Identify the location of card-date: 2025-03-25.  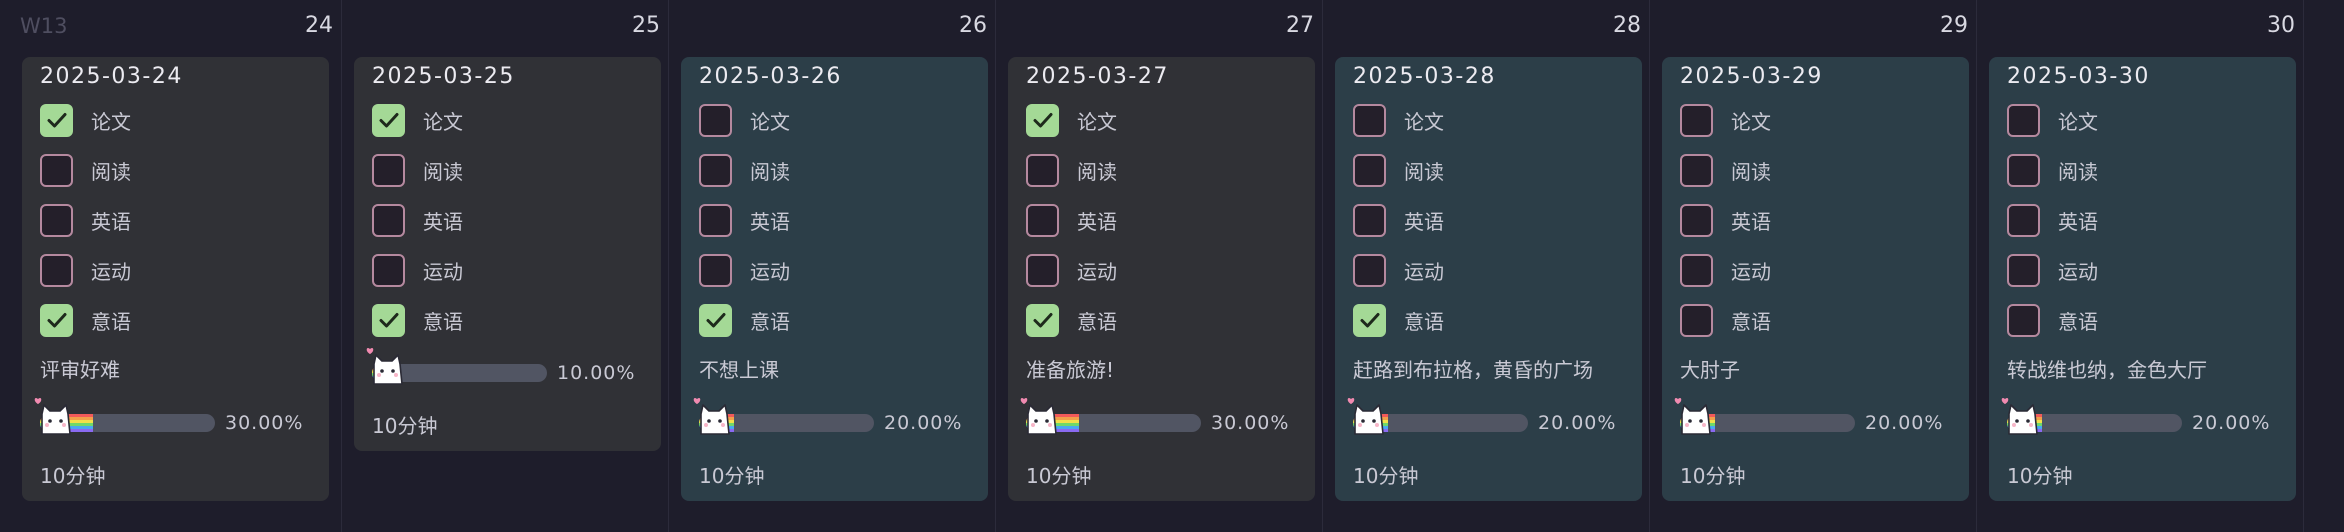
(507, 77).